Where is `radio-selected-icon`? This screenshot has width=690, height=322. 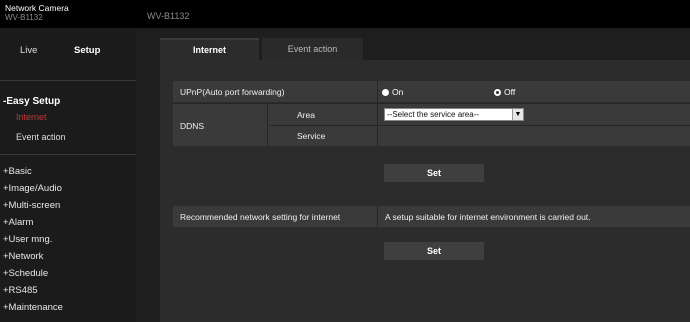 radio-selected-icon is located at coordinates (385, 92).